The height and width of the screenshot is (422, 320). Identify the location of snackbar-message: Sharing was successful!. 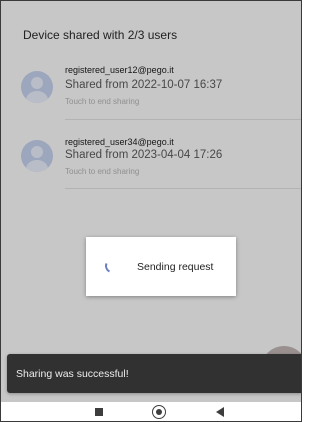
(72, 374).